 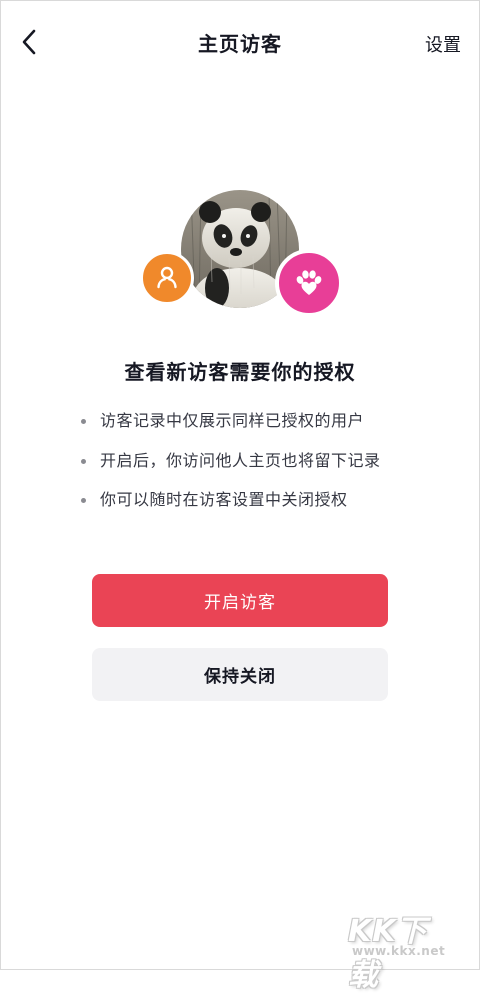 I want to click on paw-avatar-badge, so click(x=309, y=283).